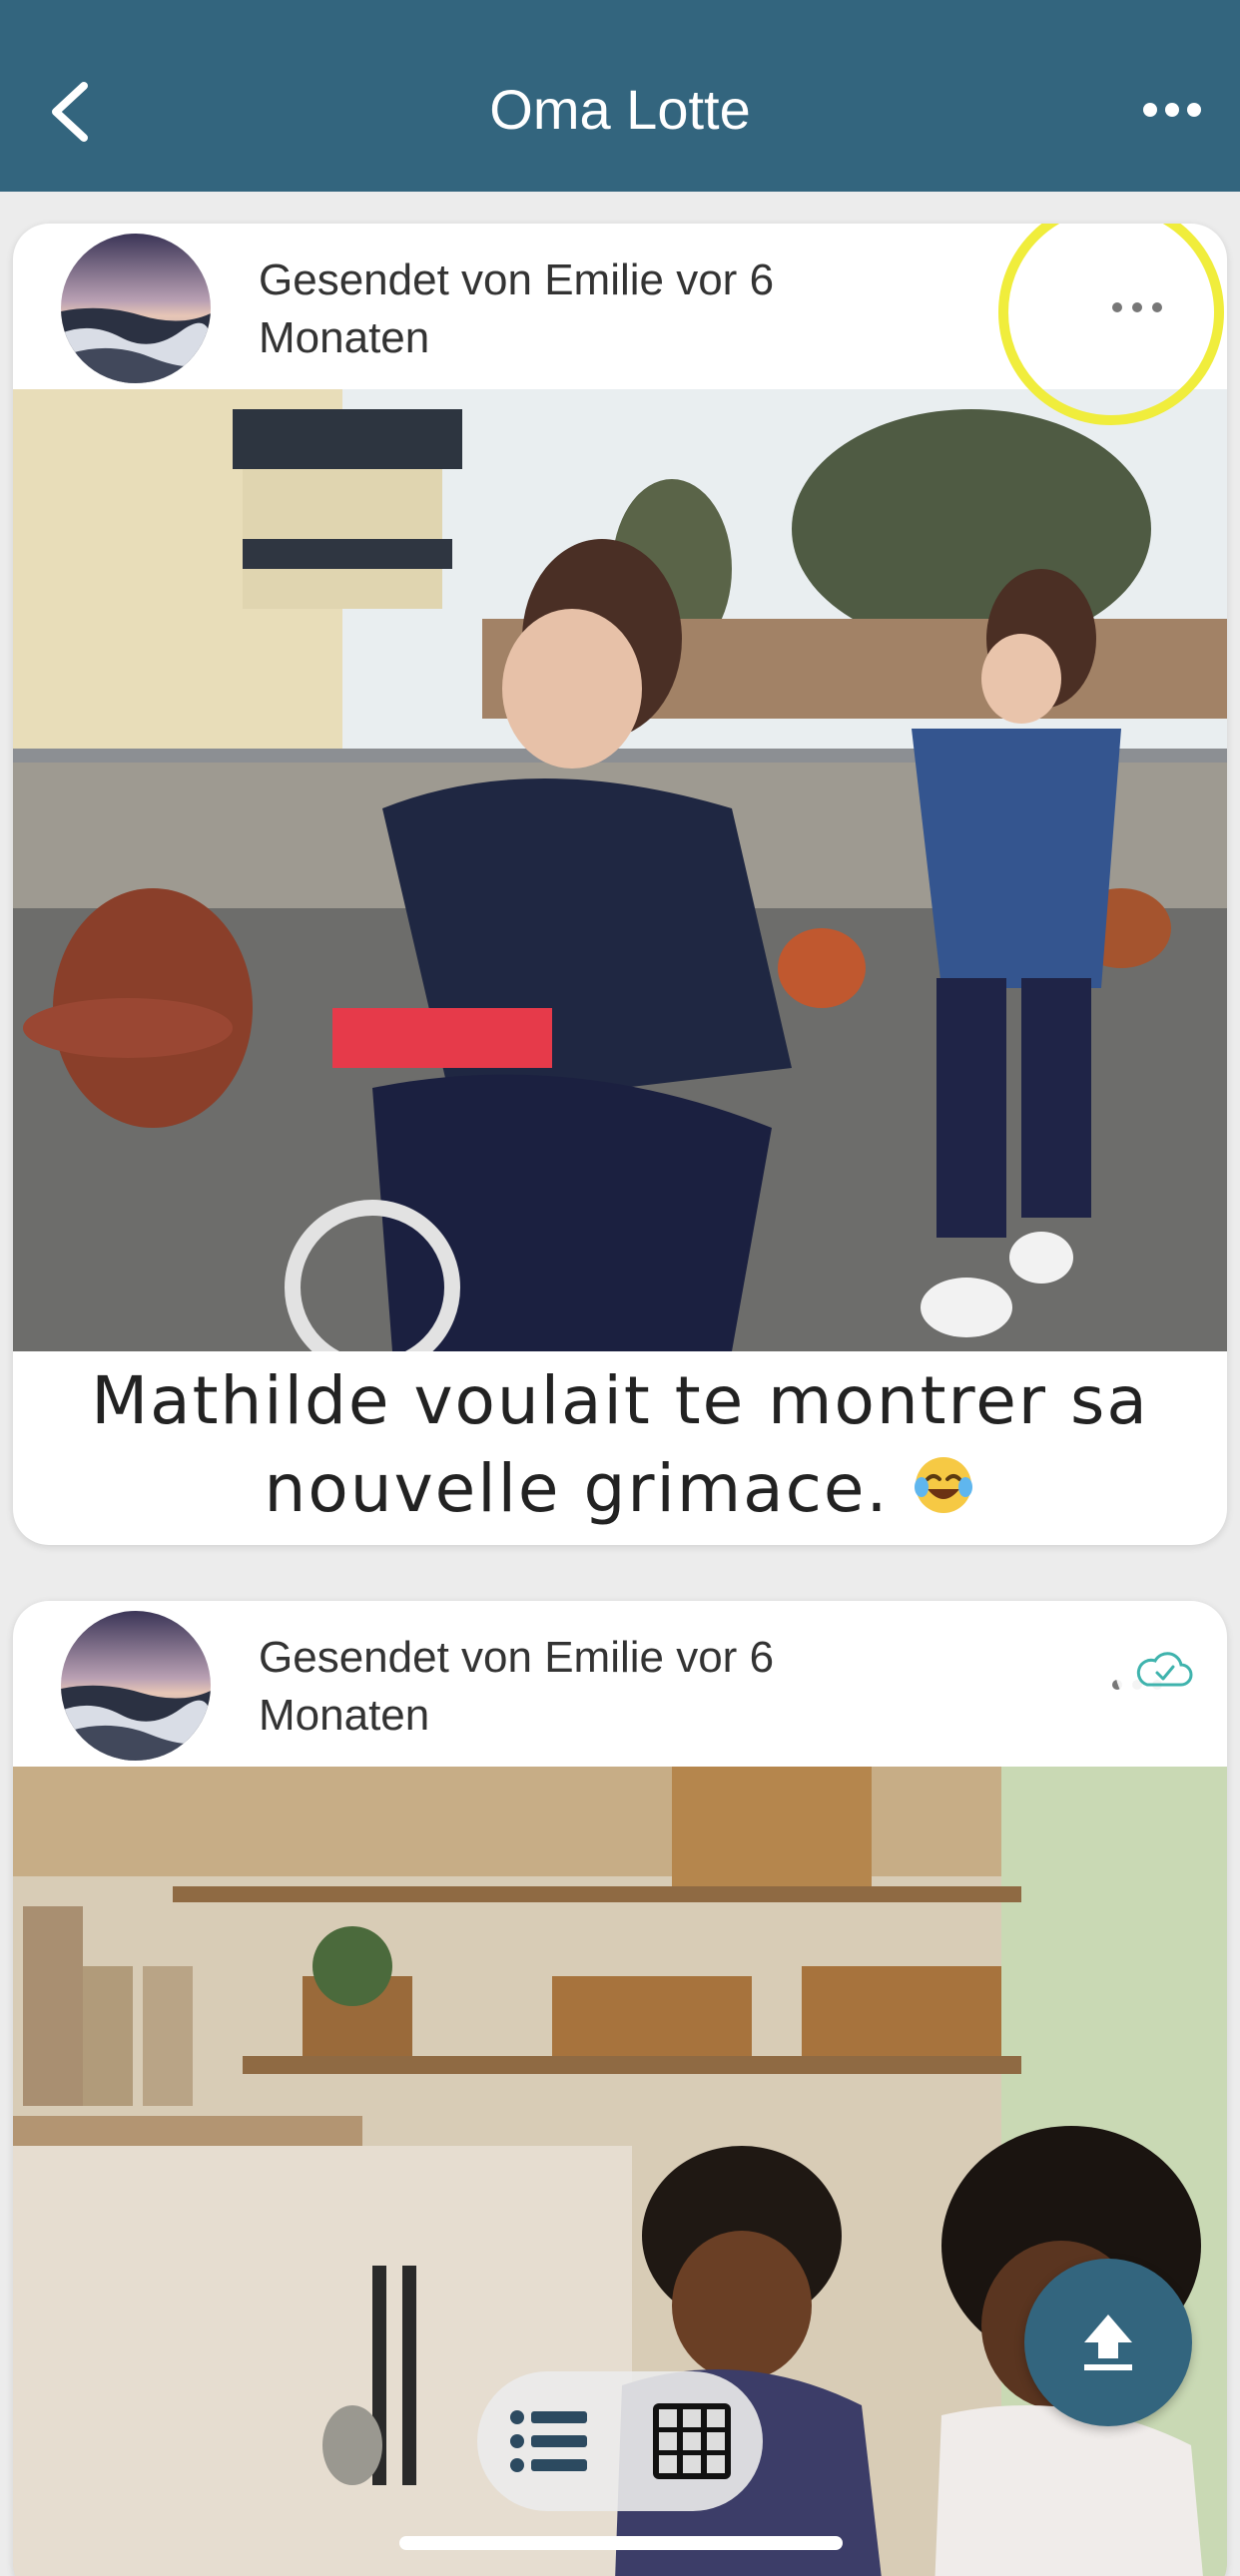 The width and height of the screenshot is (1240, 2576). Describe the element at coordinates (620, 110) in the screenshot. I see `page-title: Oma Lotte` at that location.